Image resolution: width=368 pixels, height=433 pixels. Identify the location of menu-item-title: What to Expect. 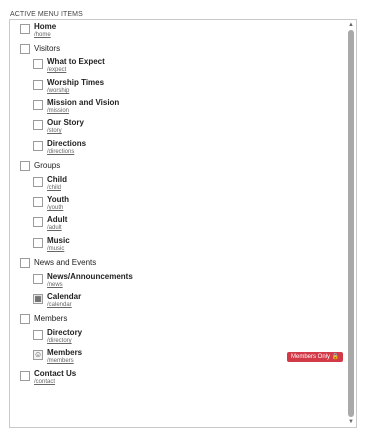
(76, 61).